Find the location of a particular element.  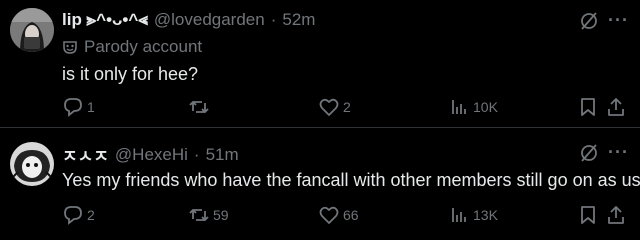

parody-mask-icon is located at coordinates (70, 47).